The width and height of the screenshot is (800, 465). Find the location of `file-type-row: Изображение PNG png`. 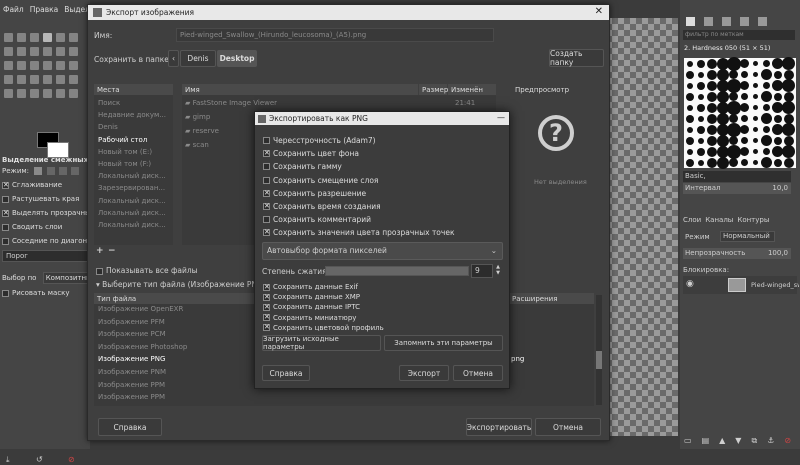

file-type-row: Изображение PNG png is located at coordinates (311, 359).